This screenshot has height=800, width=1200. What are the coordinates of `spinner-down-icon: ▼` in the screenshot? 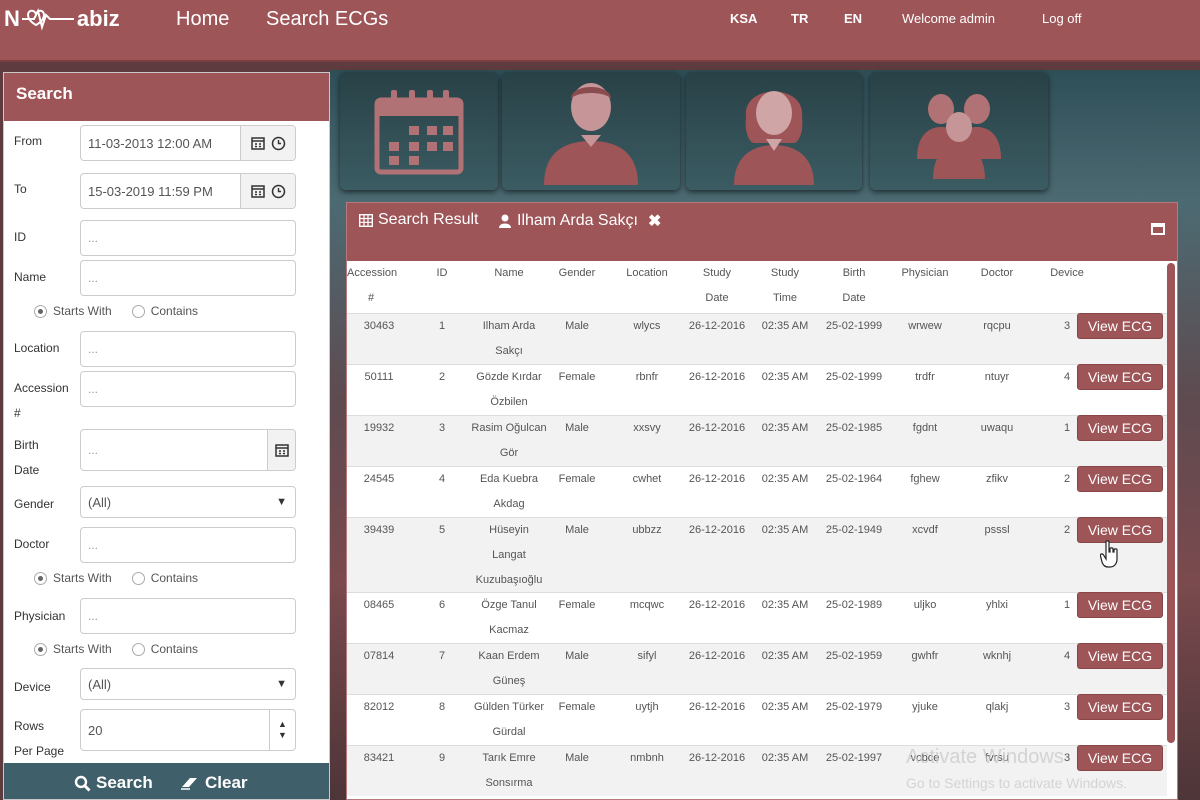 It's located at (282, 735).